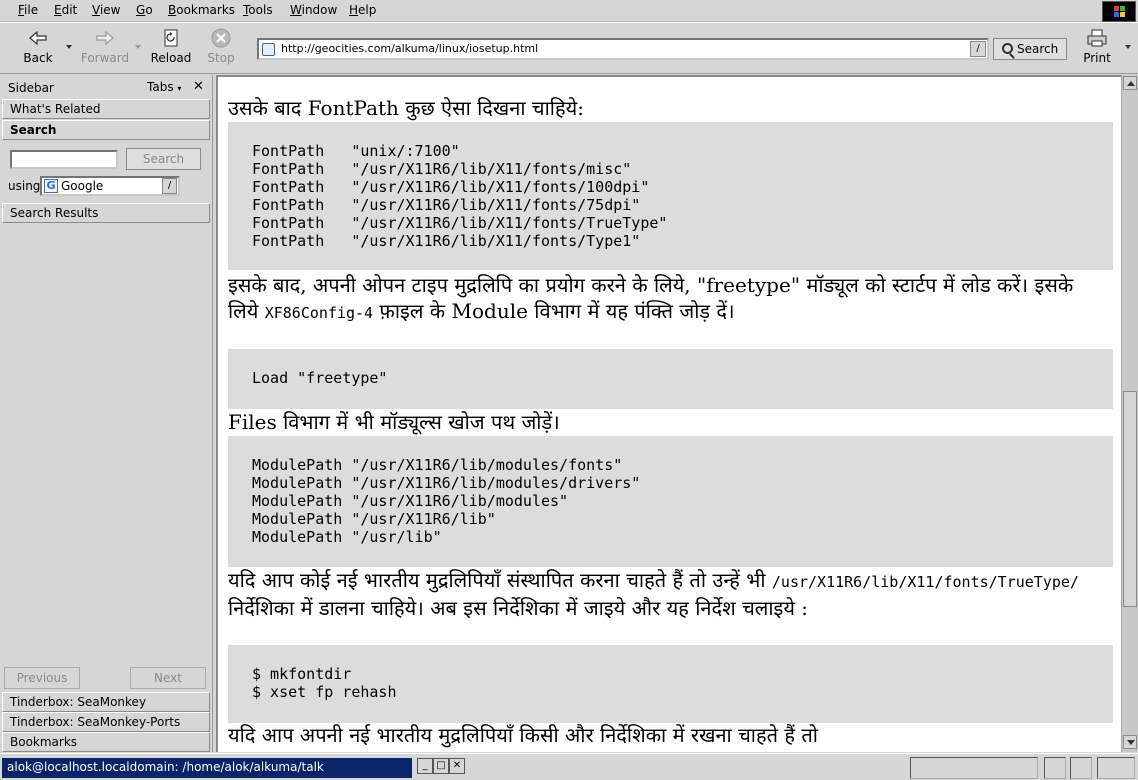 This screenshot has height=780, width=1138. I want to click on printer-icon, so click(1097, 38).